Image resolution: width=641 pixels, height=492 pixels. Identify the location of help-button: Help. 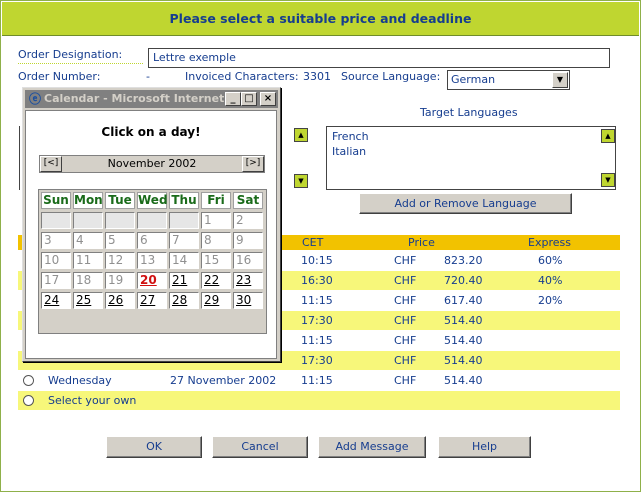
(484, 447).